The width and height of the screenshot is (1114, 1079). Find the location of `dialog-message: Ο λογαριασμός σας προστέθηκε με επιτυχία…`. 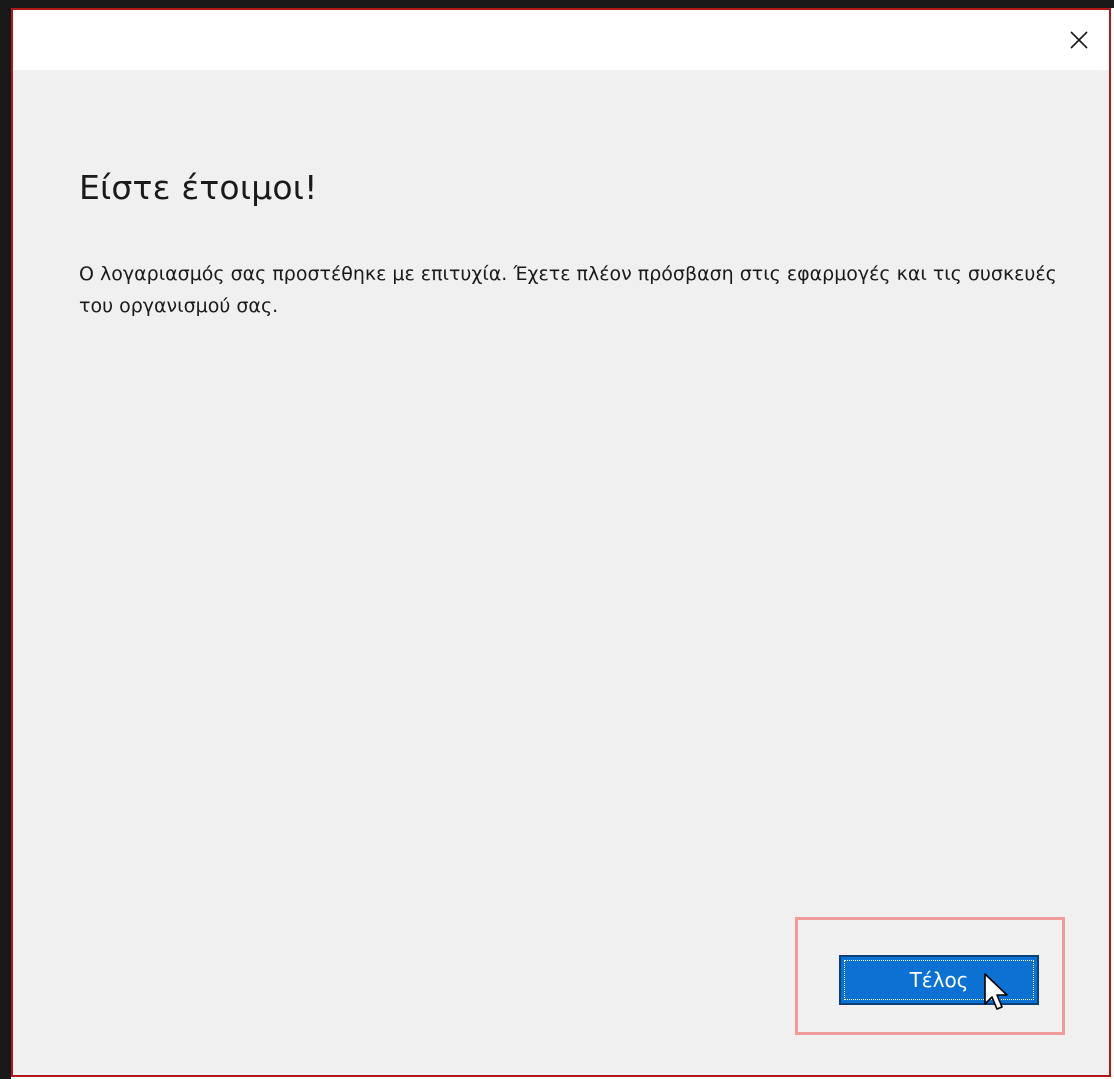

dialog-message: Ο λογαριασμός σας προστέθηκε με επιτυχία… is located at coordinates (568, 290).